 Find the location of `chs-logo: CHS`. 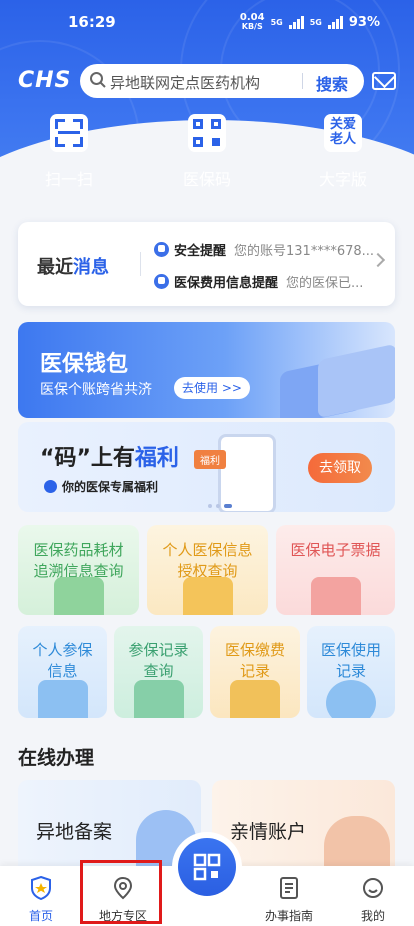

chs-logo: CHS is located at coordinates (45, 80).